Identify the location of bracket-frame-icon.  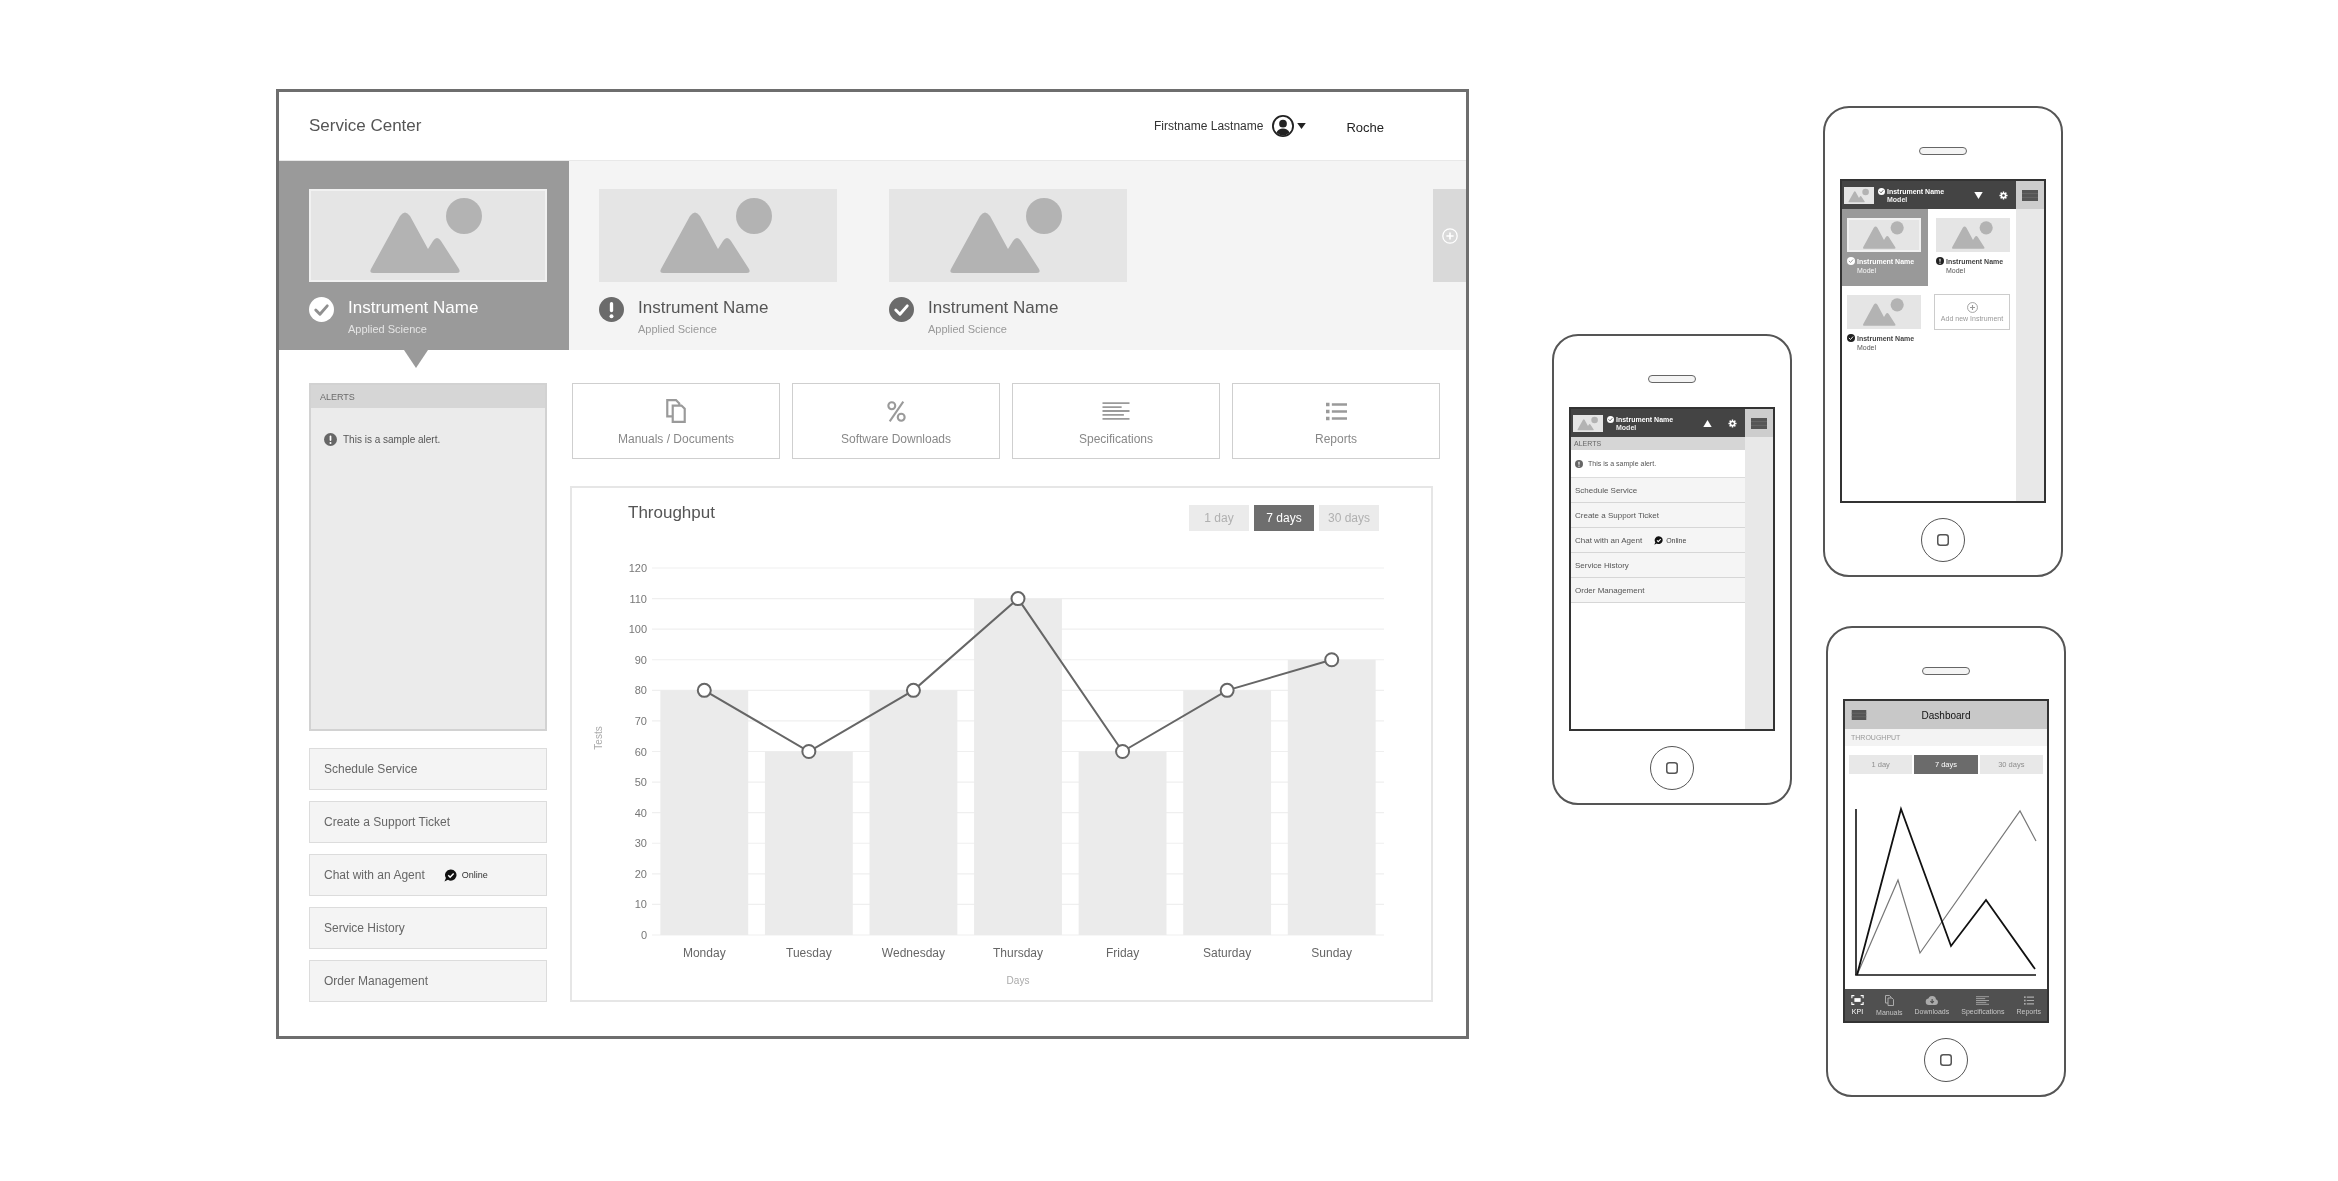
(1857, 1000).